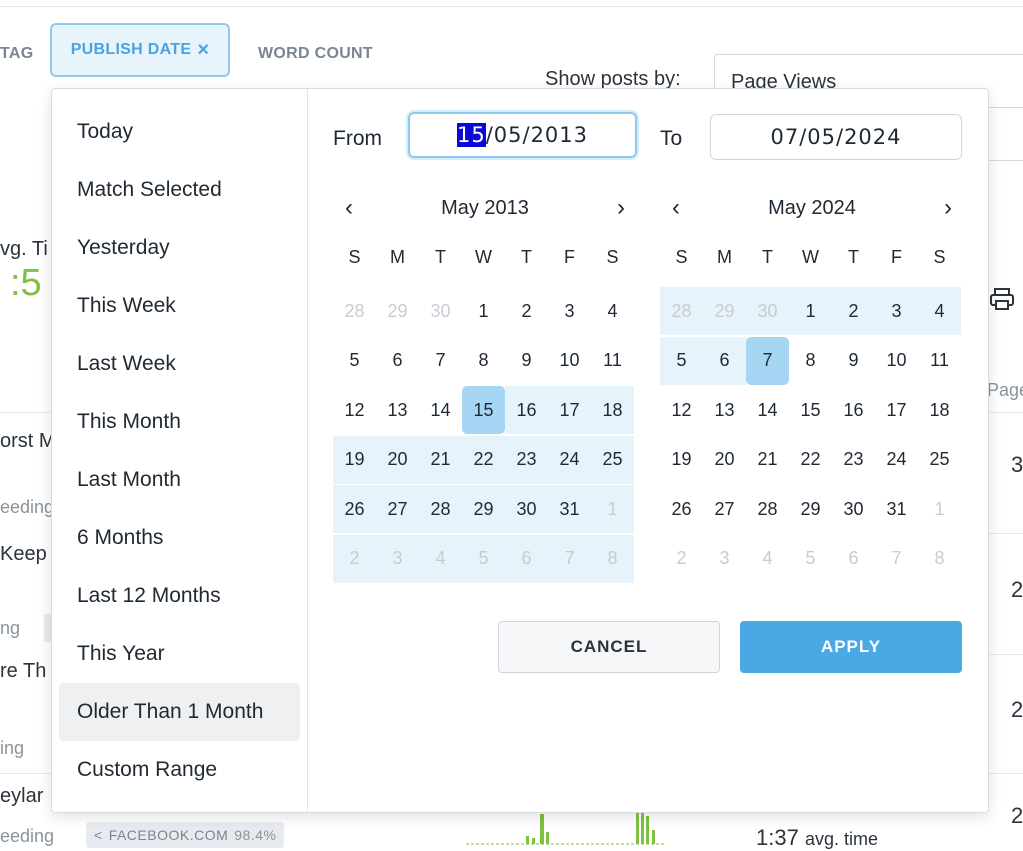 The width and height of the screenshot is (1023, 851). Describe the element at coordinates (179, 538) in the screenshot. I see `range-option-6-months: 6 Months` at that location.